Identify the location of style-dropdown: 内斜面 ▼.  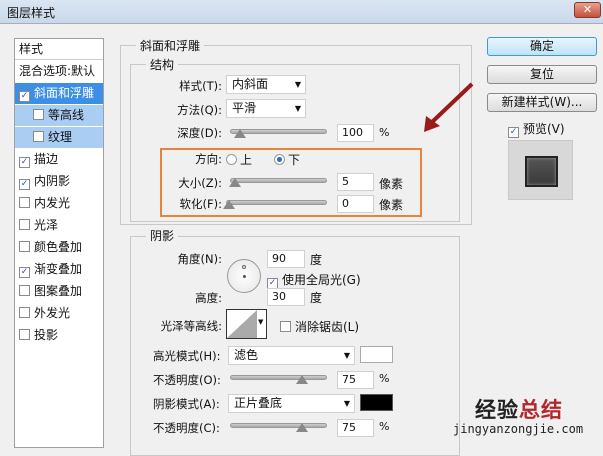
(266, 84).